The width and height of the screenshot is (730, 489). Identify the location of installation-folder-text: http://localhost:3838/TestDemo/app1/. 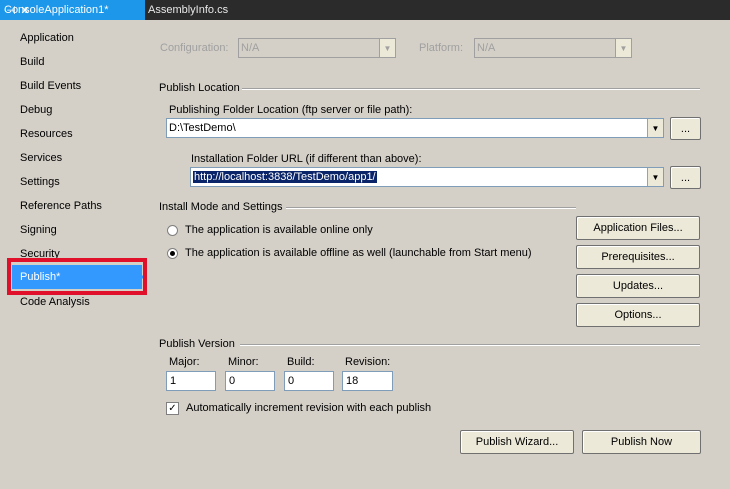
(285, 177).